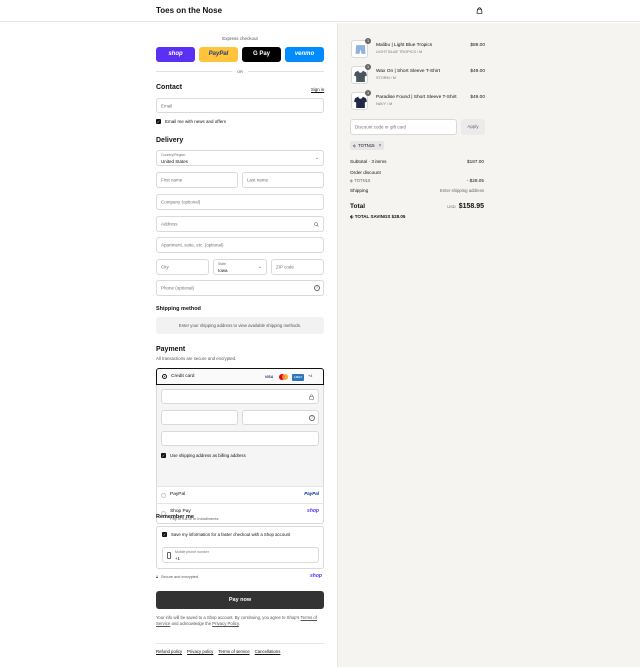  I want to click on shop-logo: shop, so click(316, 576).